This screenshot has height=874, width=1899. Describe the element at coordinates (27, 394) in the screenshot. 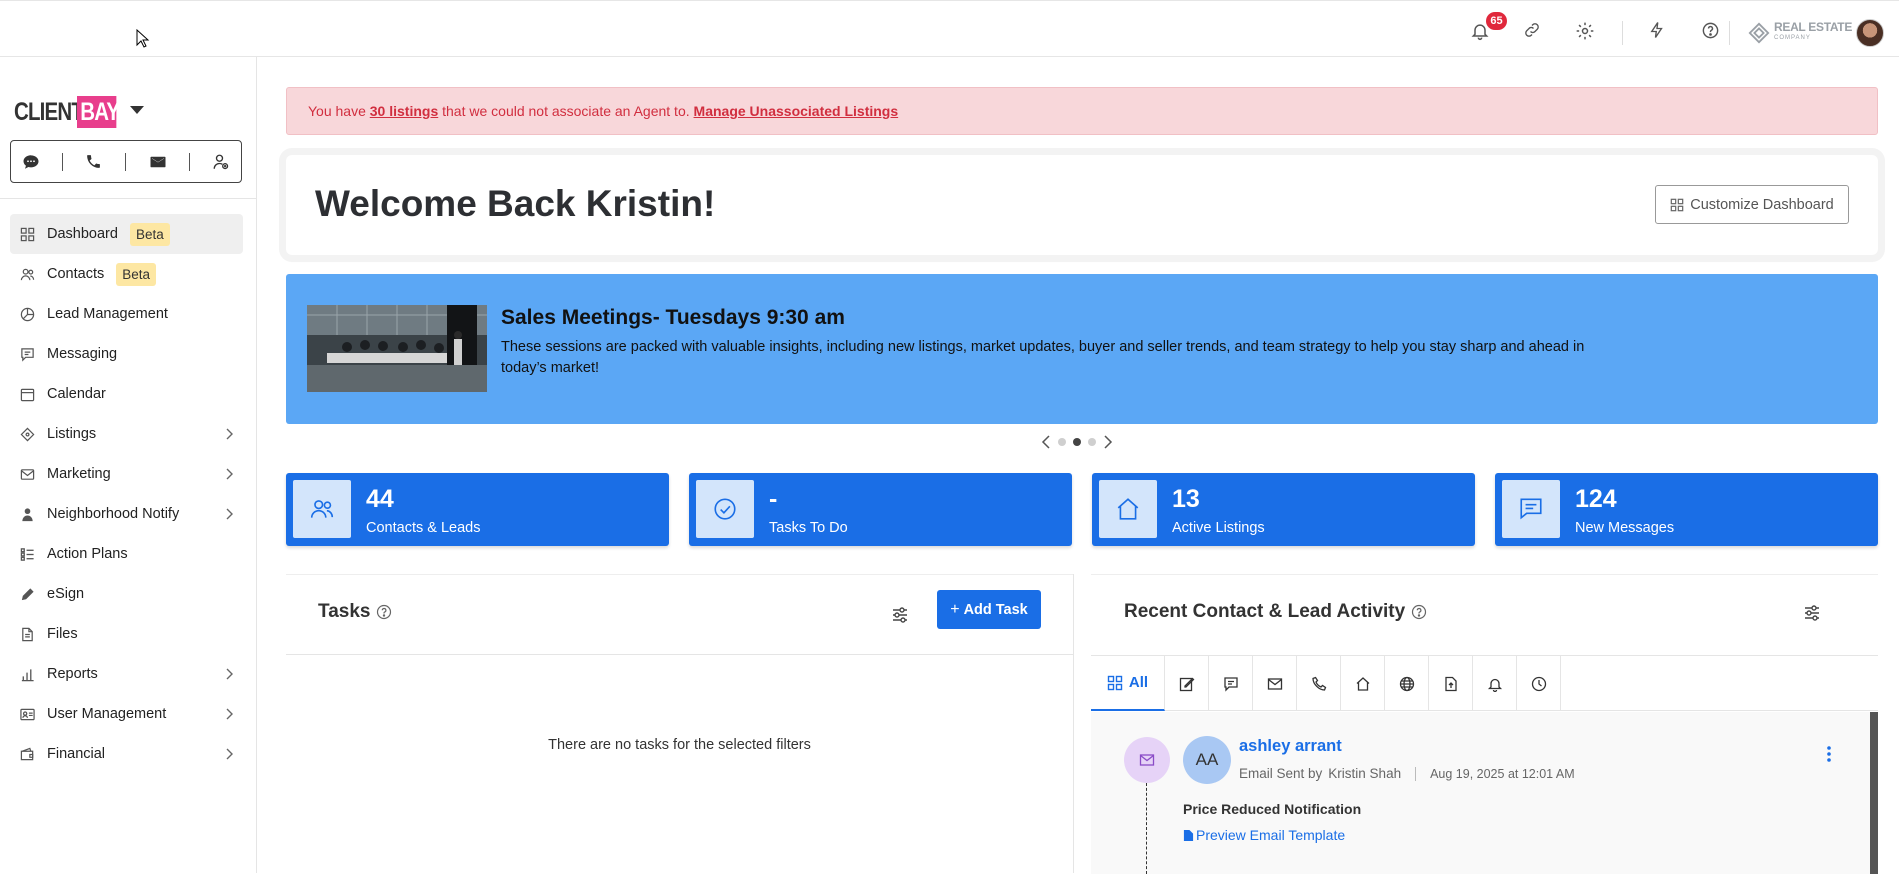

I see `calendar-icon` at that location.